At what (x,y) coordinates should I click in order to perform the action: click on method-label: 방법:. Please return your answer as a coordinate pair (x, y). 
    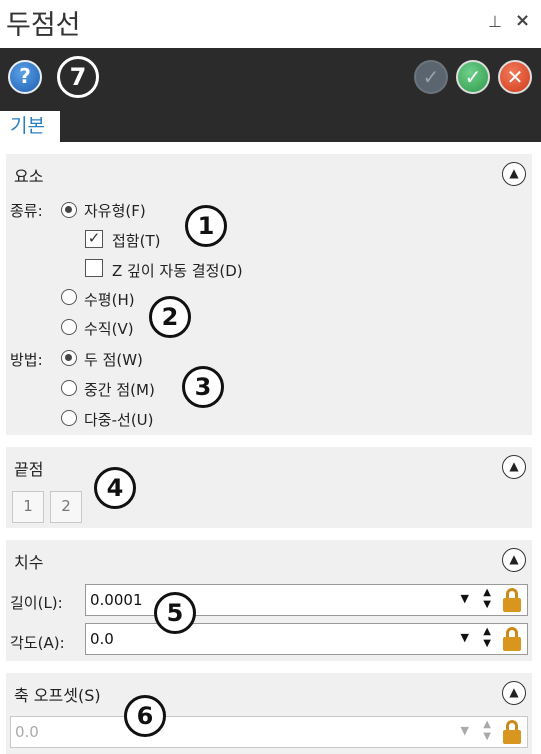
    Looking at the image, I should click on (26, 360).